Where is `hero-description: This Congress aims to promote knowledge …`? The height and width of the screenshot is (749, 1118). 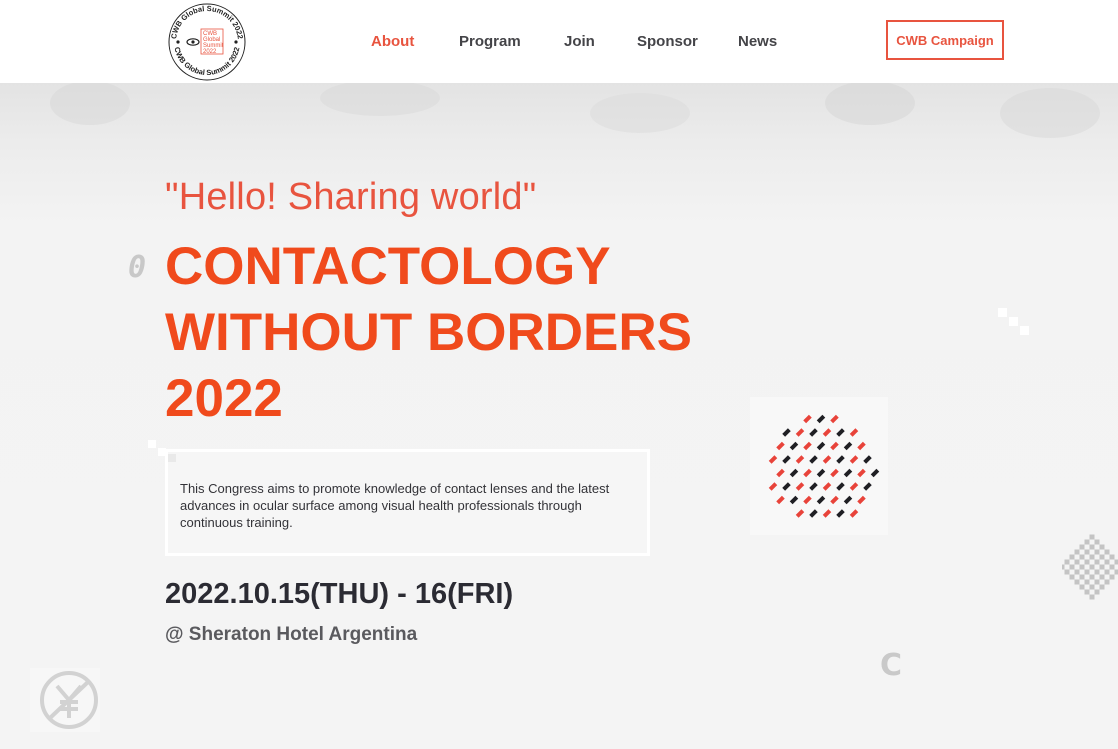
hero-description: This Congress aims to promote knowledge … is located at coordinates (395, 505).